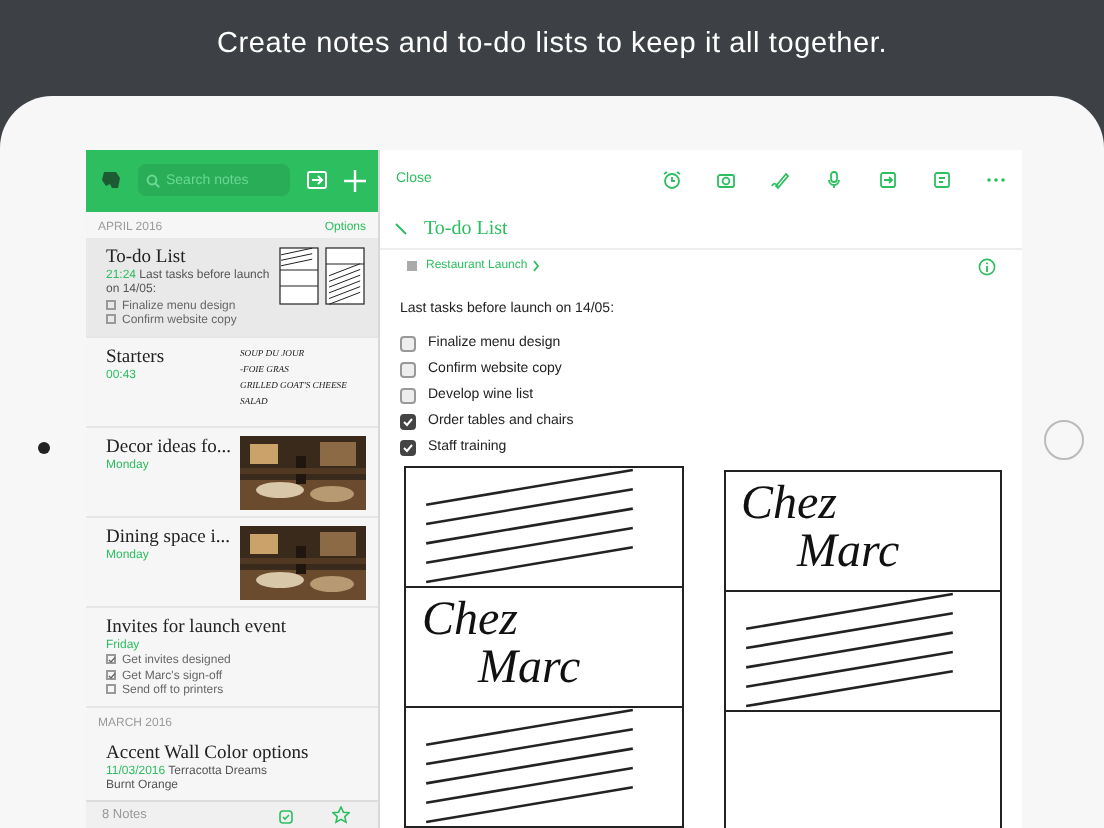 This screenshot has height=828, width=1104. I want to click on search-icon, so click(153, 180).